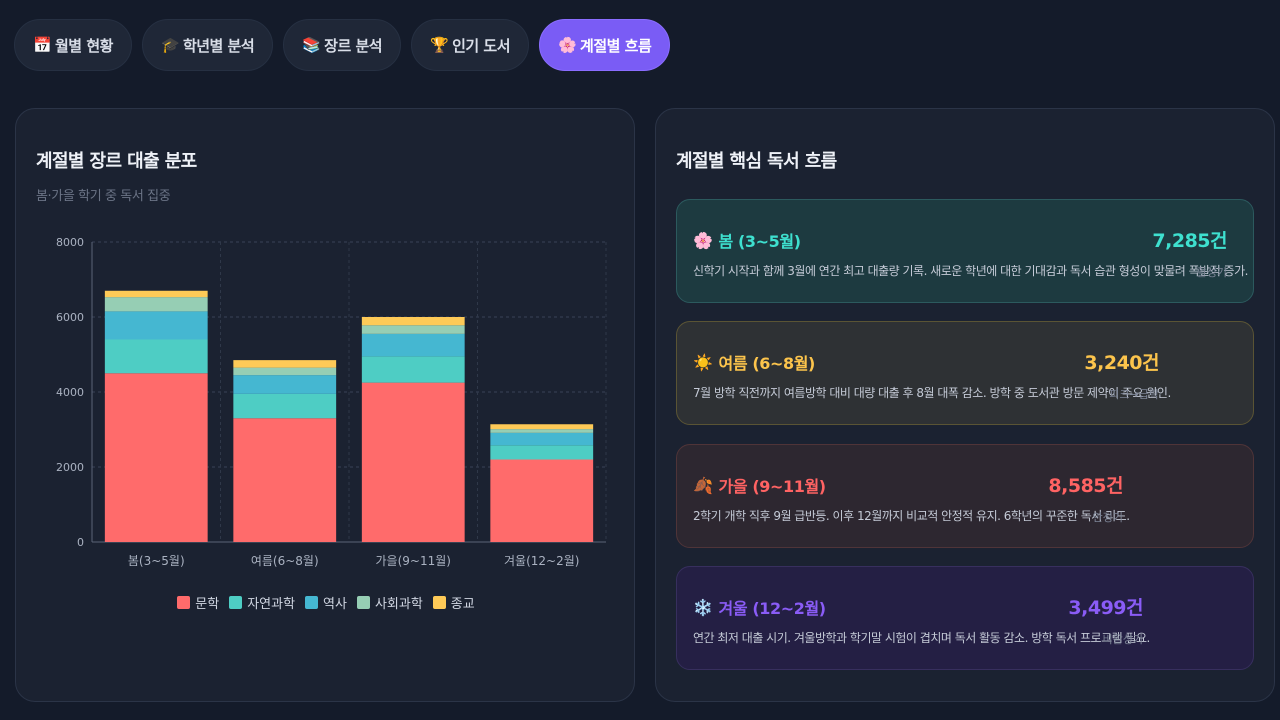  What do you see at coordinates (398, 604) in the screenshot?
I see `legend-label: 사회과학` at bounding box center [398, 604].